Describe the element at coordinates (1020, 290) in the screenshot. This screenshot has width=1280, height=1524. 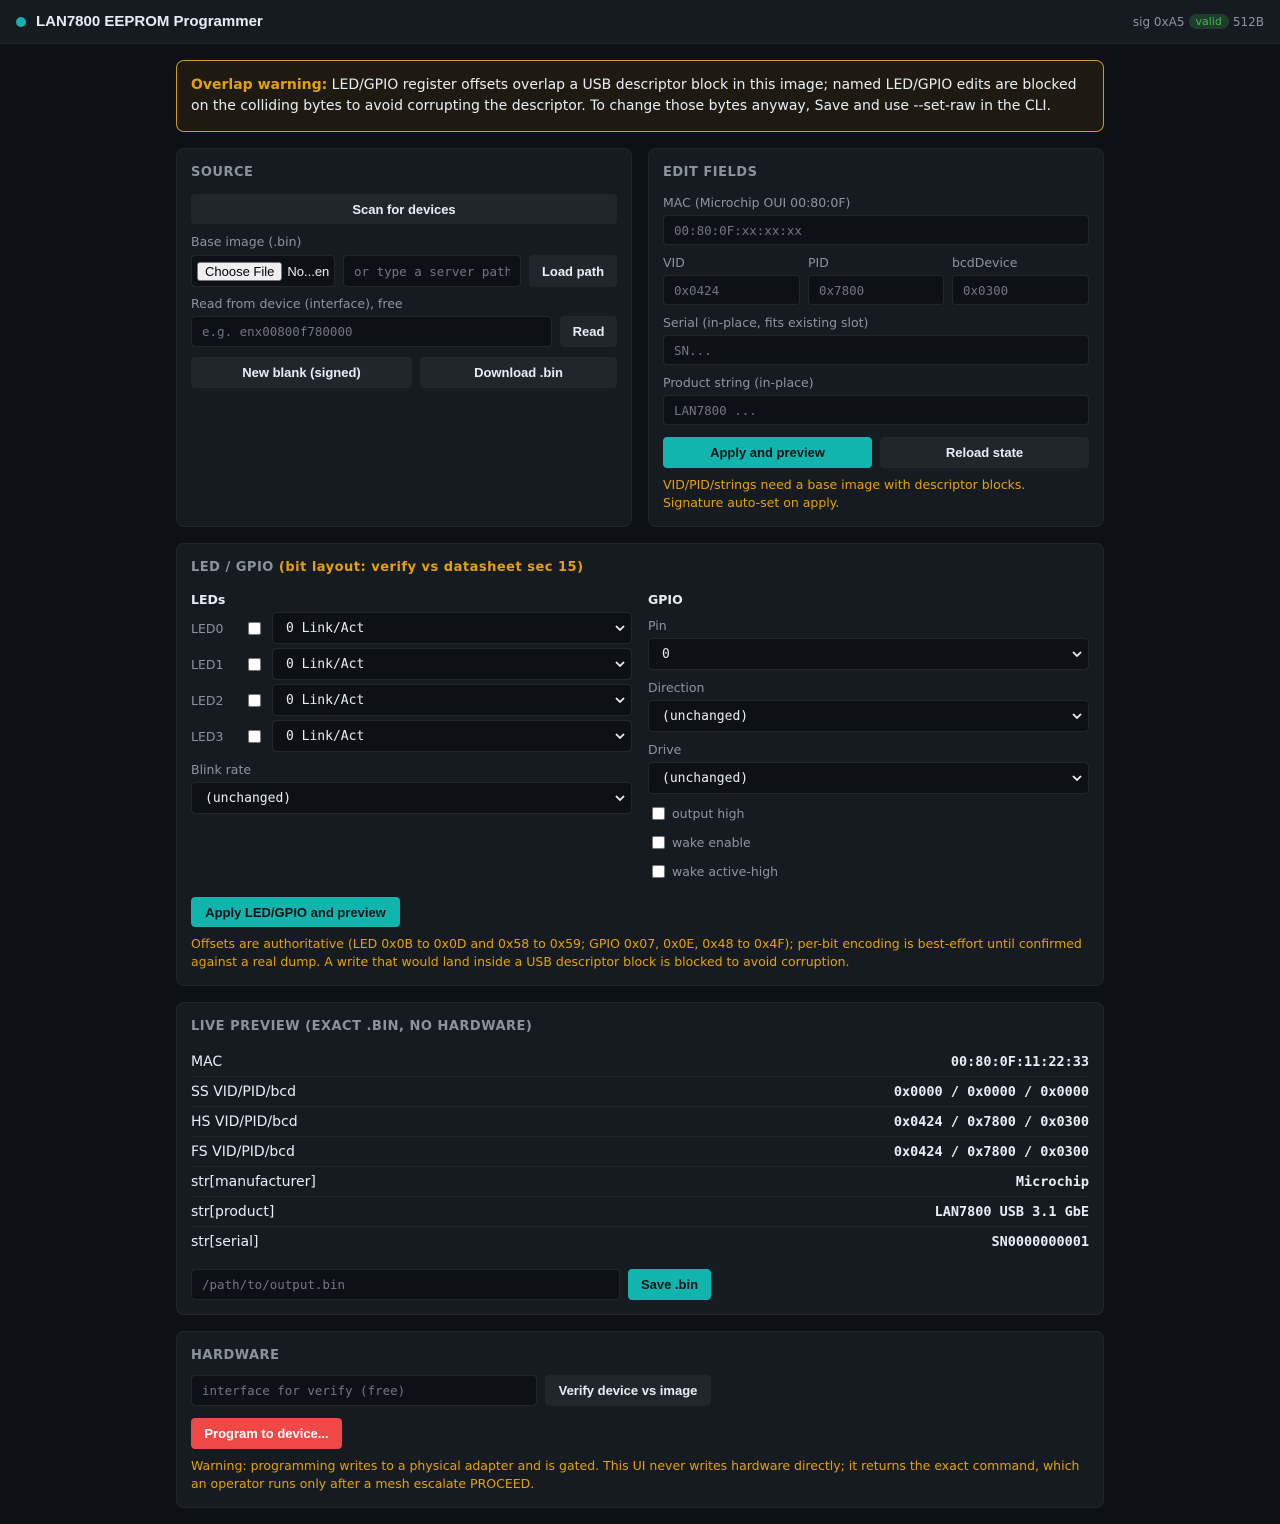
I see `bcd-device-input` at that location.